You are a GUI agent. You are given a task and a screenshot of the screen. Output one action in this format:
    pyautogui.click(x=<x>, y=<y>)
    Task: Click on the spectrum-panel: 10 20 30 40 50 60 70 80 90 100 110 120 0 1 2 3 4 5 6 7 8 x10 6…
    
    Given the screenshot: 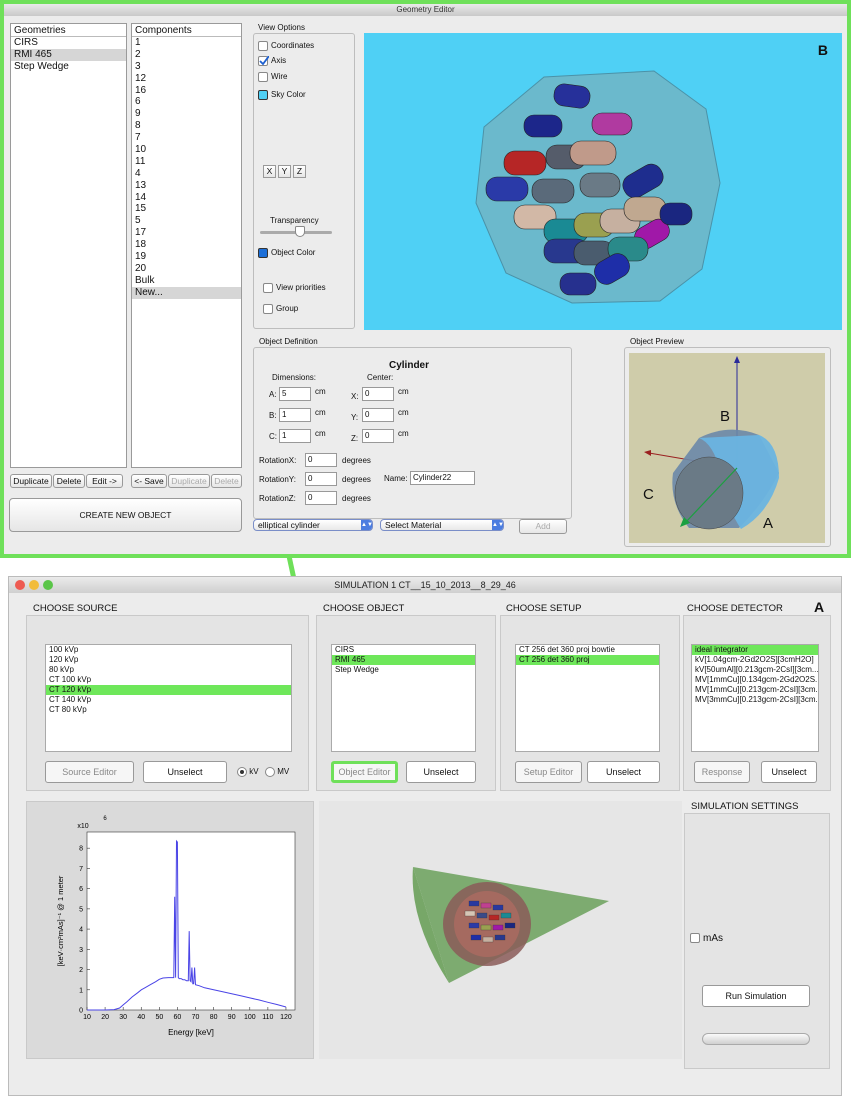 What is the action you would take?
    pyautogui.click(x=170, y=930)
    